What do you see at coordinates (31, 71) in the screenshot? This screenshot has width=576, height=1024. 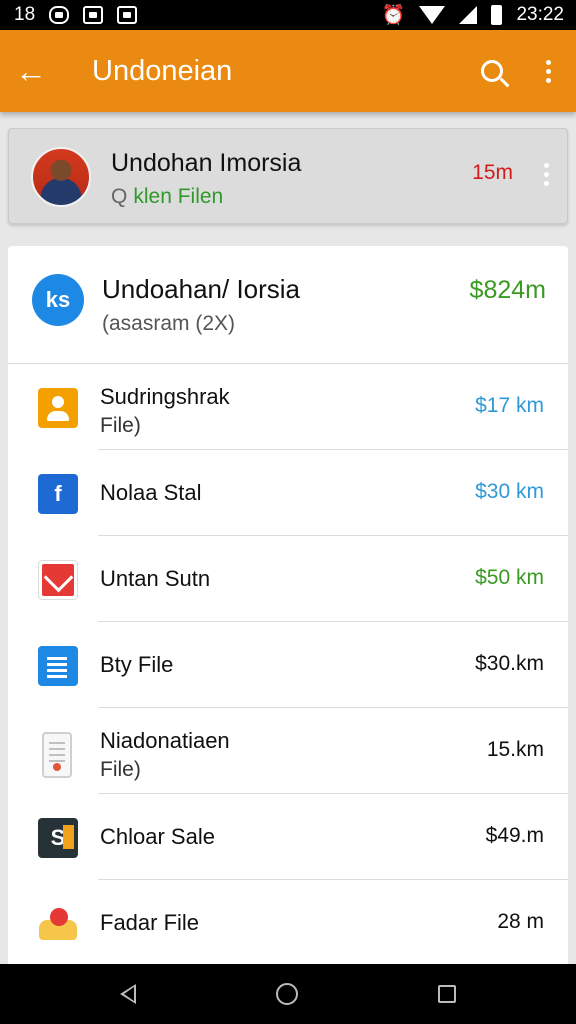 I see `back-arrow-icon: ←` at bounding box center [31, 71].